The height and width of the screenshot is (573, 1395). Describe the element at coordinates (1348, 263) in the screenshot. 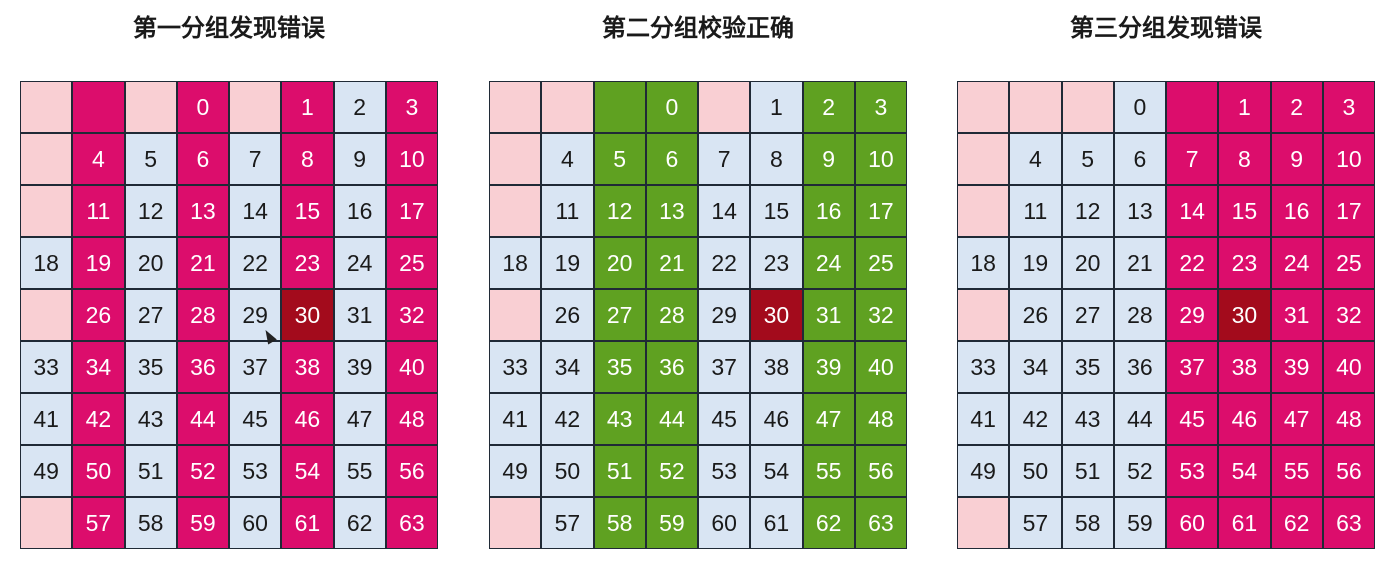

I see `check-bit-cell: 25` at that location.